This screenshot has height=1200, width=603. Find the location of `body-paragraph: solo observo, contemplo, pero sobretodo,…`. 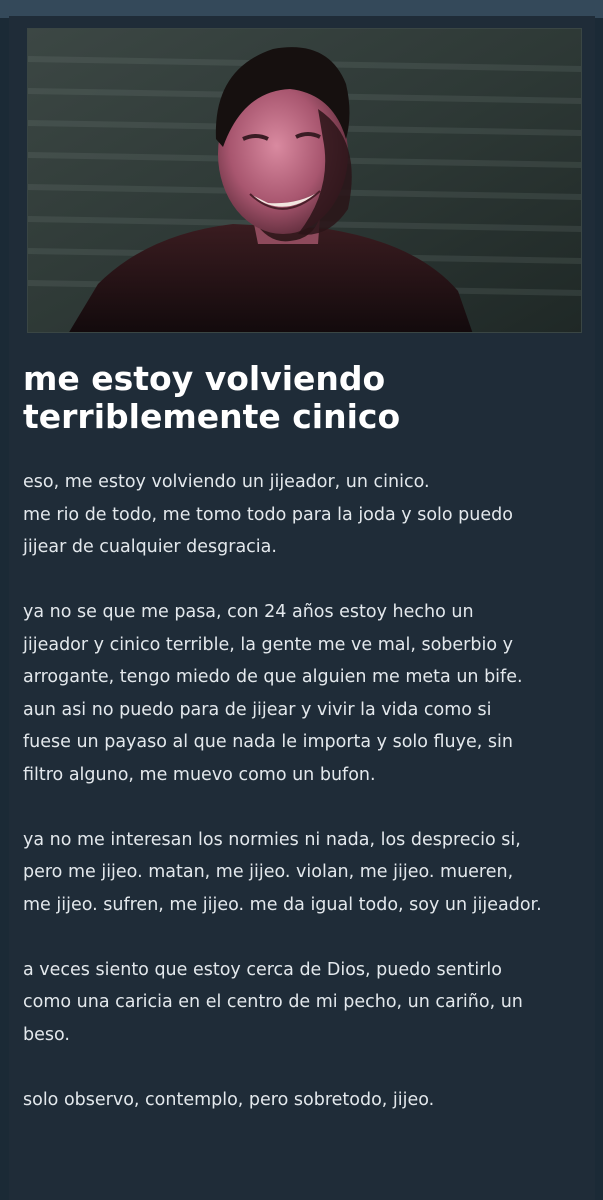

body-paragraph: solo observo, contemplo, pero sobretodo,… is located at coordinates (229, 1099).